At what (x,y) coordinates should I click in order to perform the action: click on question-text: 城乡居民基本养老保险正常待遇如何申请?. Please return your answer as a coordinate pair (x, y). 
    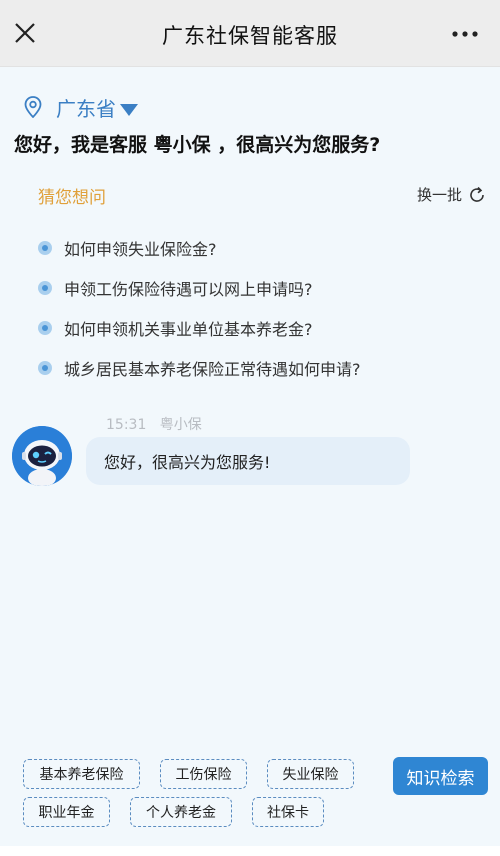
    Looking at the image, I should click on (212, 369).